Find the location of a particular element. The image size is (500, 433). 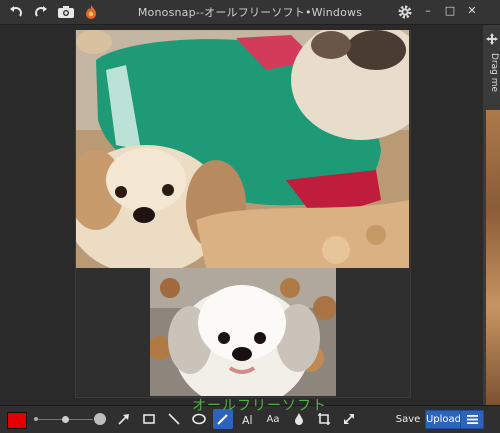

menu-button is located at coordinates (472, 419).